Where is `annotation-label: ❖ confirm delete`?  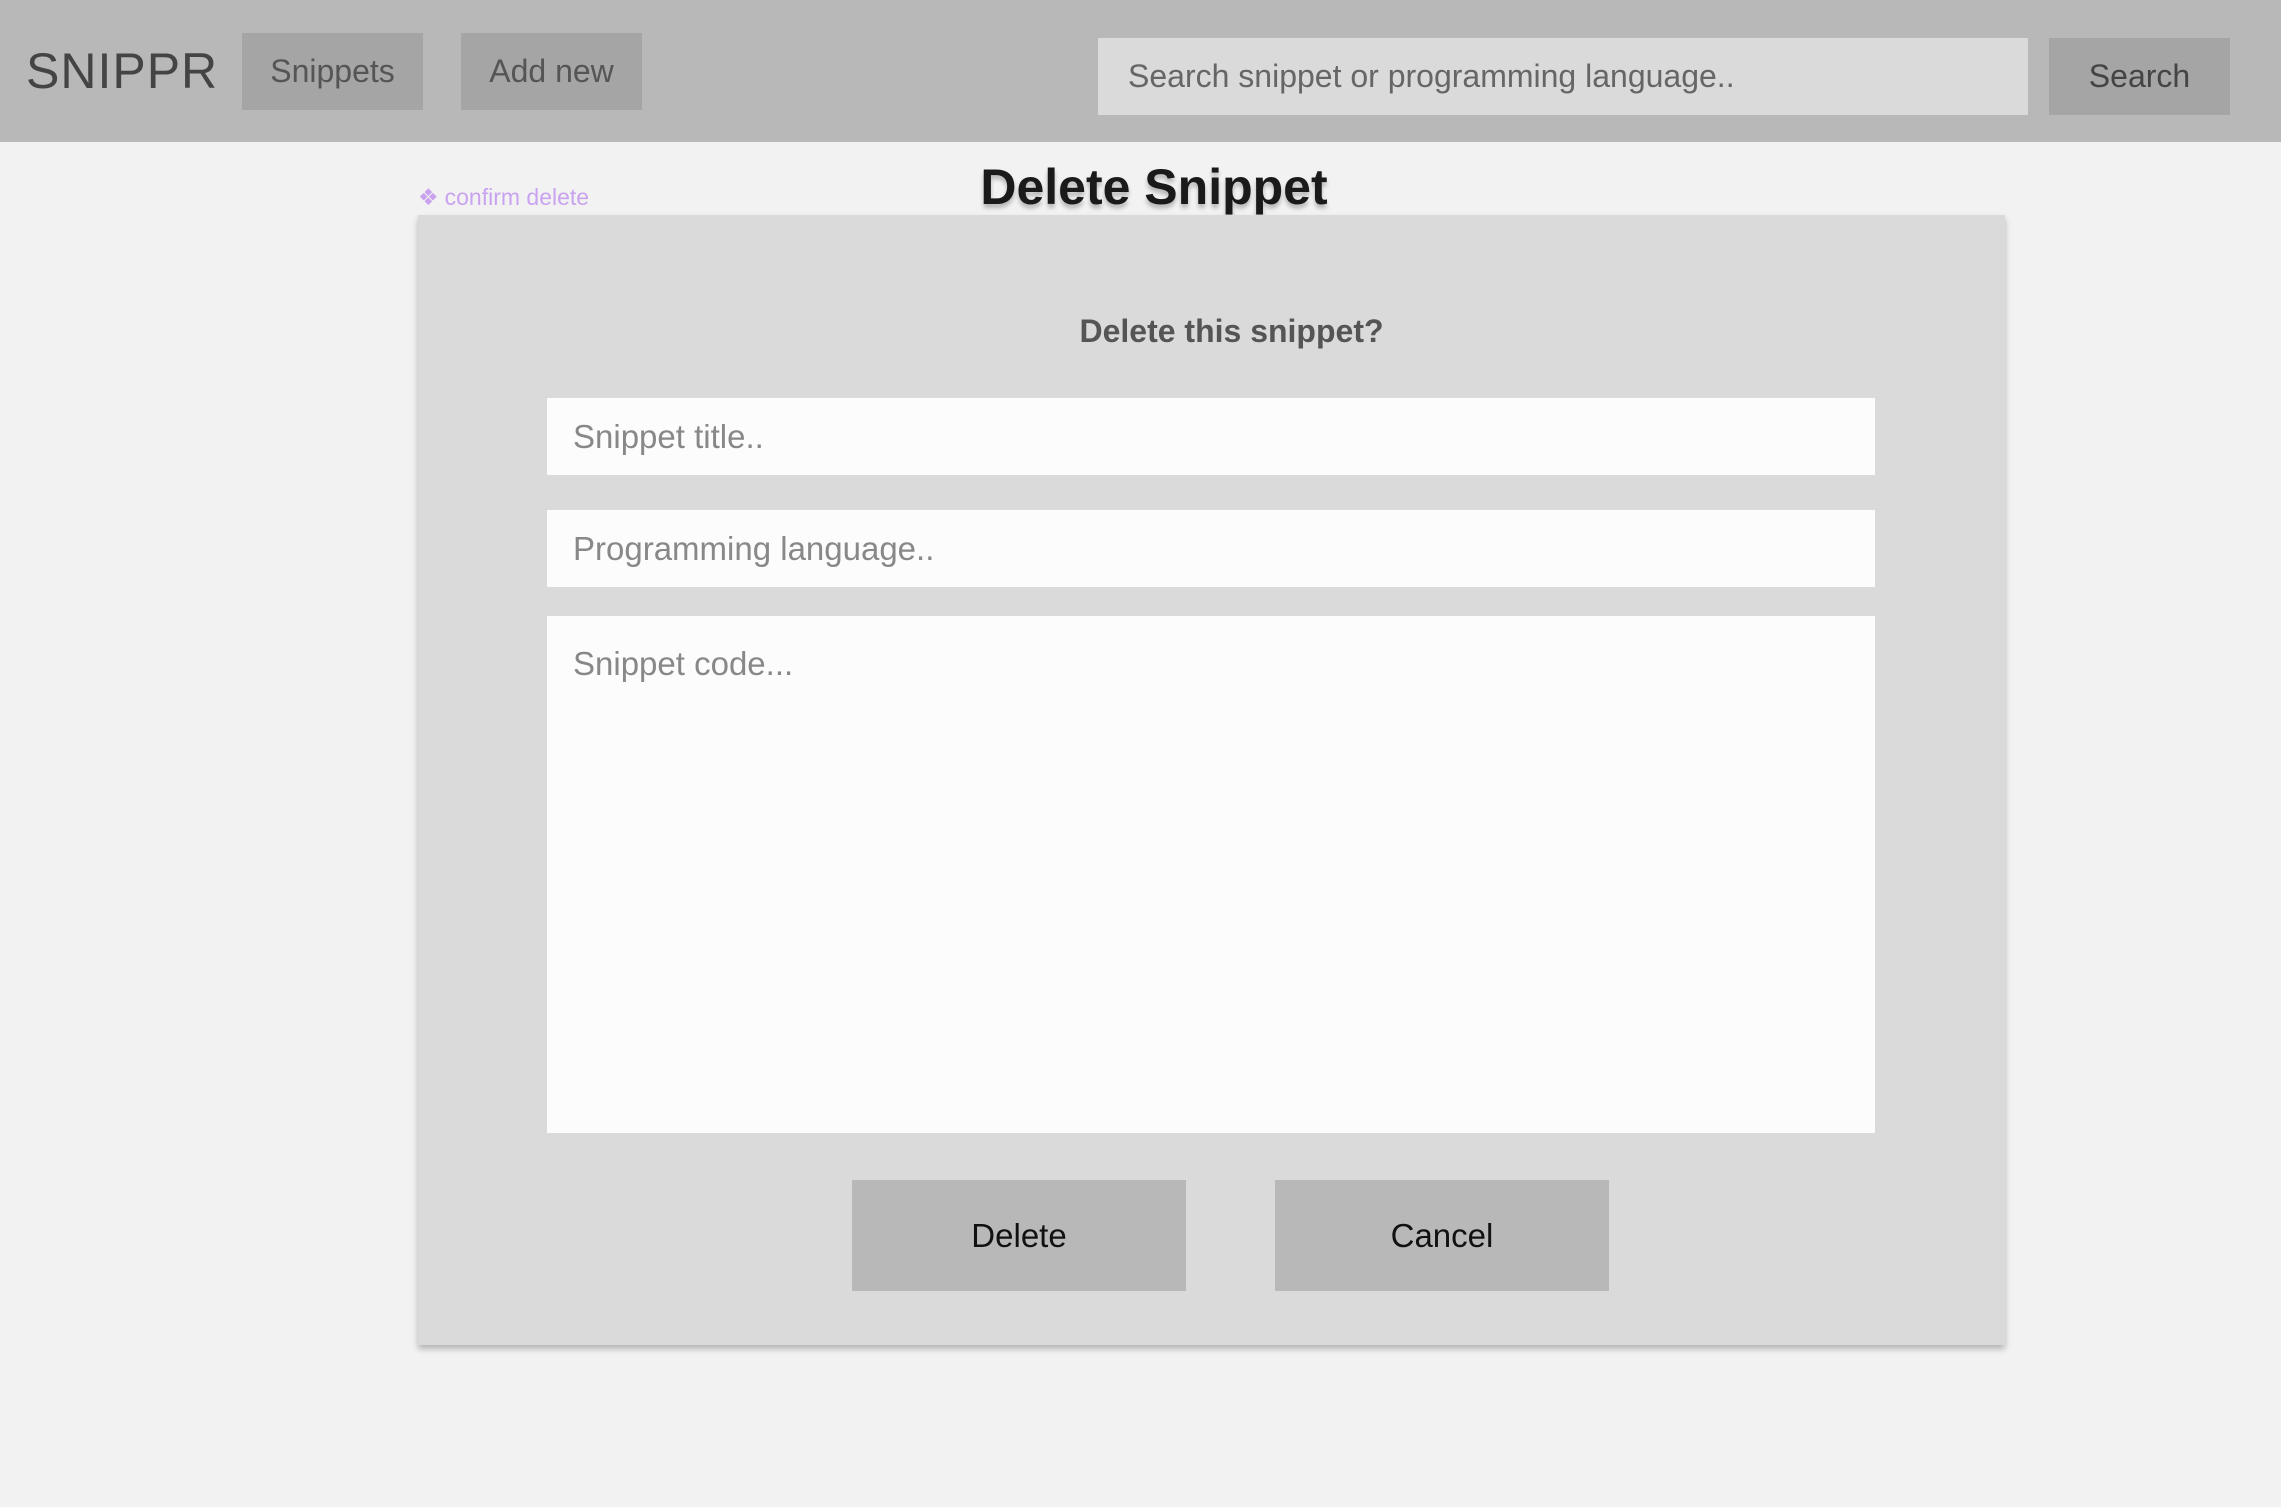 annotation-label: ❖ confirm delete is located at coordinates (503, 197).